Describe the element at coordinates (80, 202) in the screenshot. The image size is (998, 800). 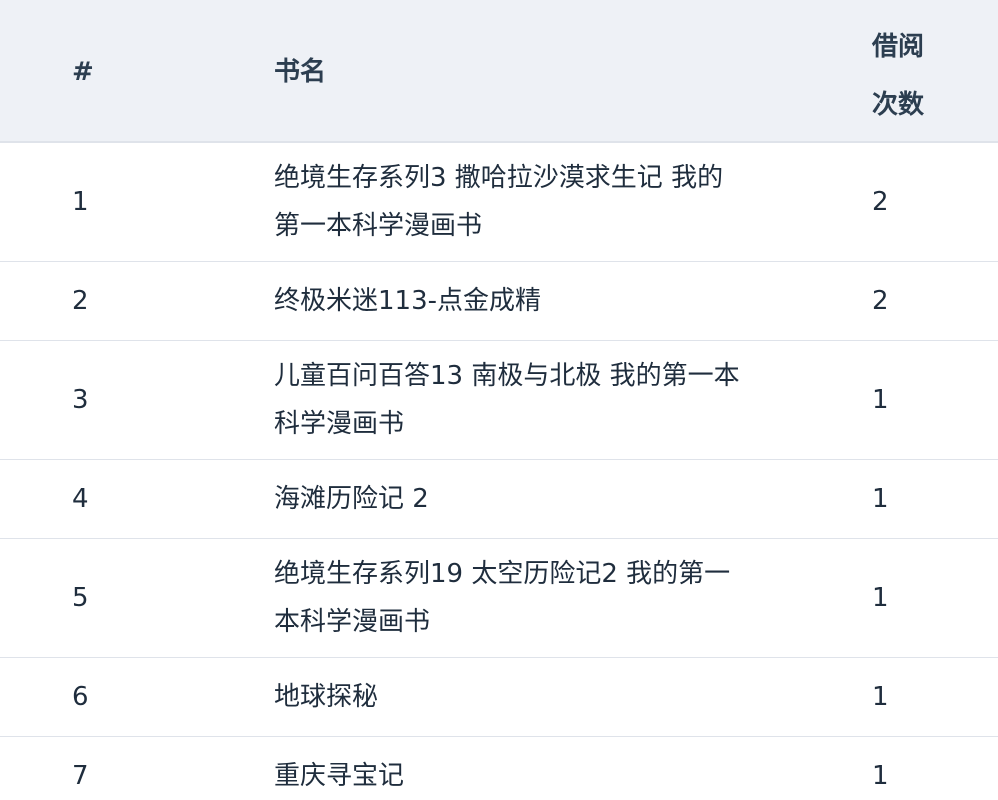
I see `row-number: 1` at that location.